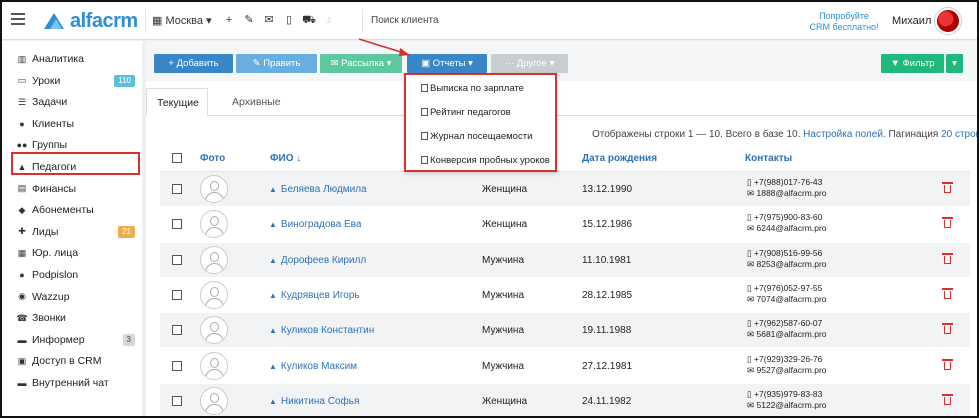 The width and height of the screenshot is (979, 418). I want to click on bell-icon: ♪, so click(329, 20).